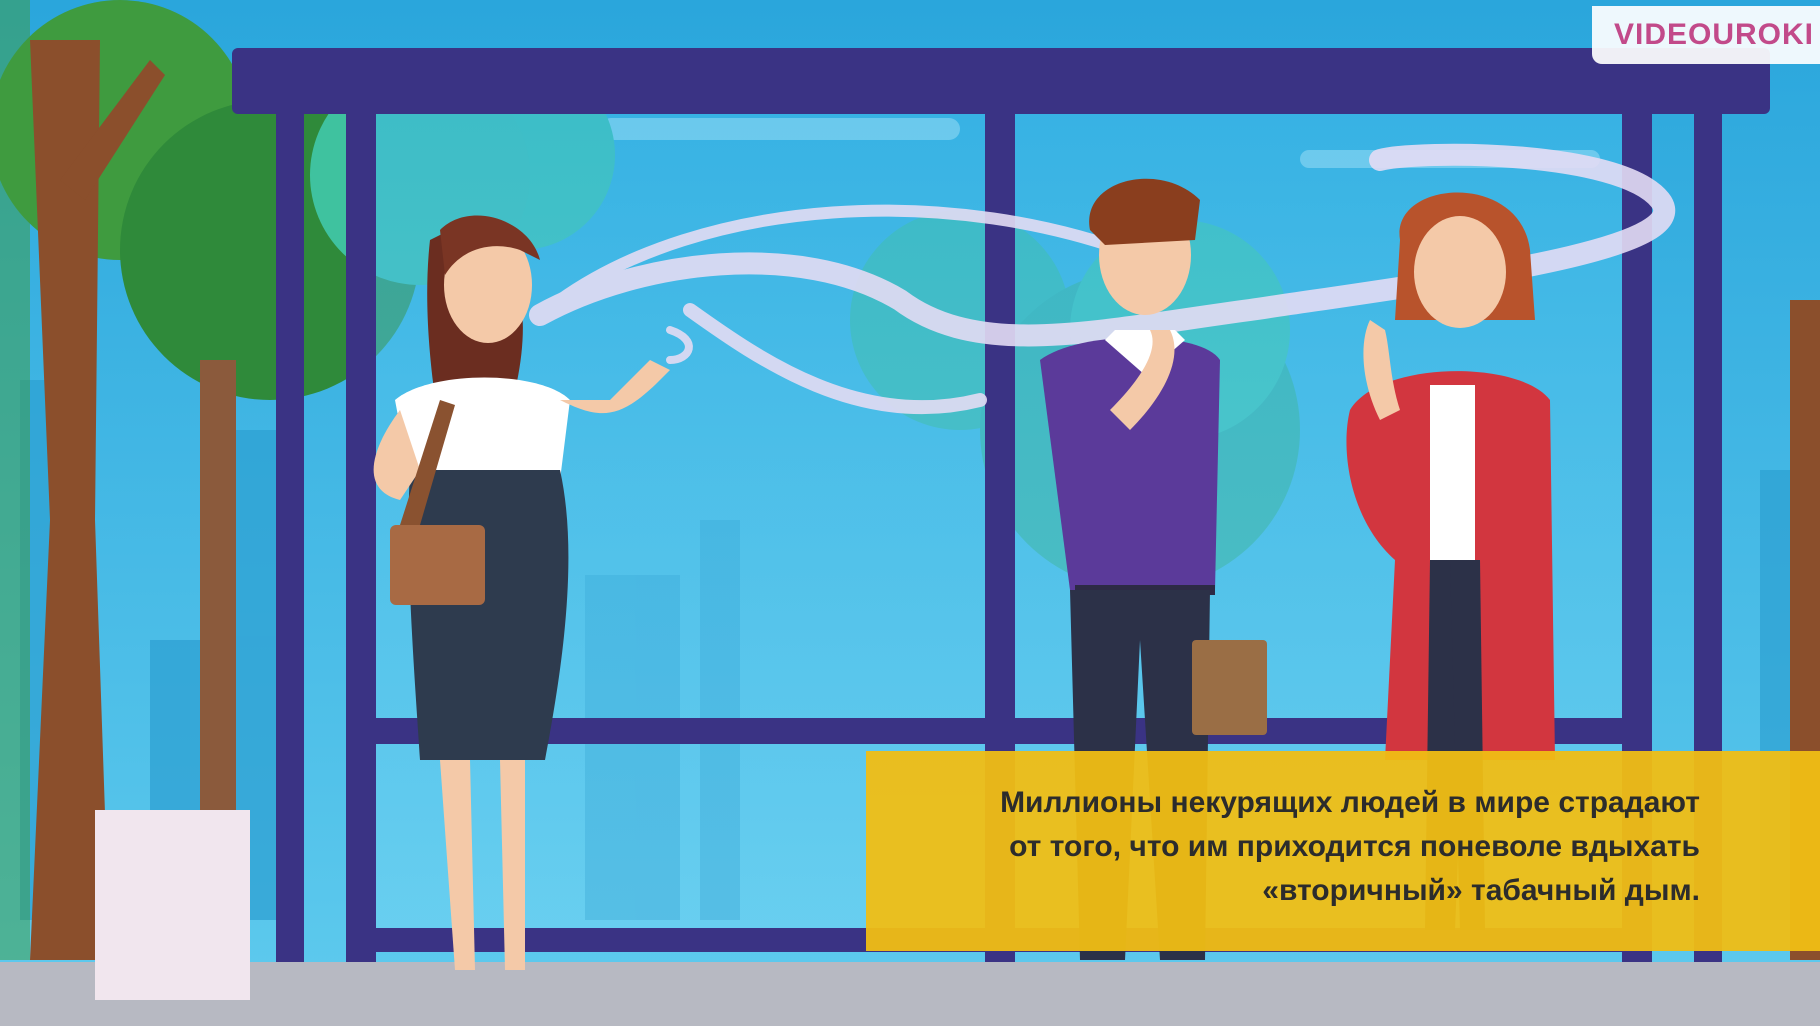  Describe the element at coordinates (910, 994) in the screenshot. I see `ground` at that location.